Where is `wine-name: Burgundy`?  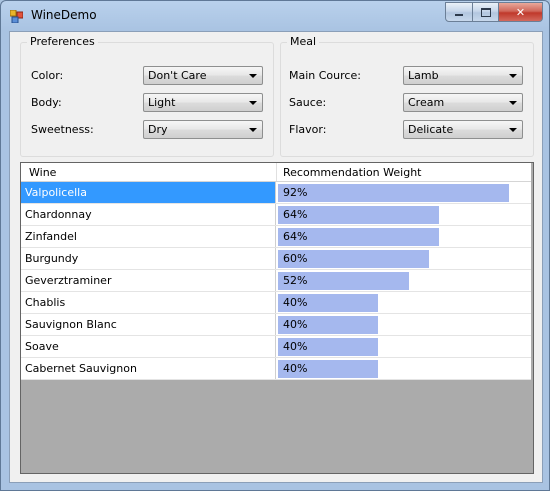
wine-name: Burgundy is located at coordinates (52, 258).